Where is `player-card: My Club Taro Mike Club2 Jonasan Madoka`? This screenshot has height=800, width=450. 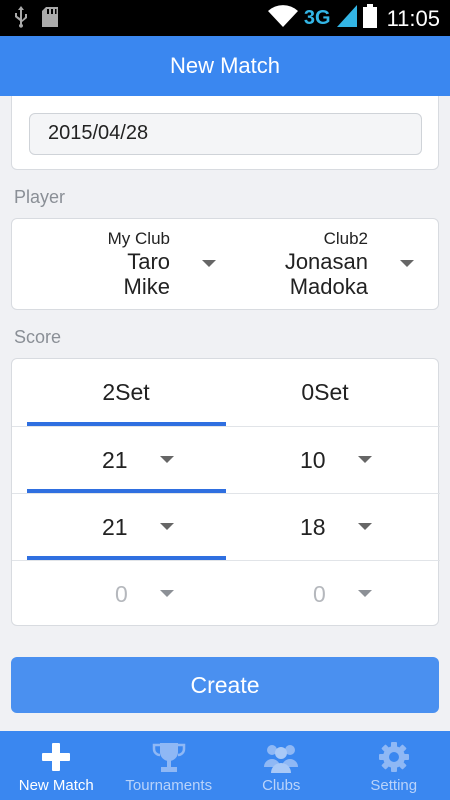 player-card: My Club Taro Mike Club2 Jonasan Madoka is located at coordinates (225, 264).